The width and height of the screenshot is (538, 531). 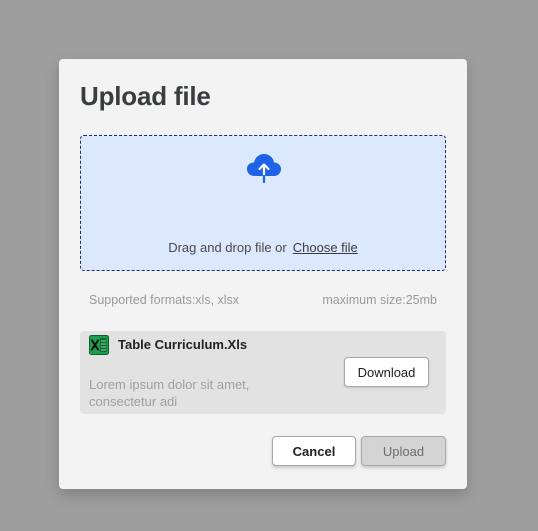 What do you see at coordinates (164, 300) in the screenshot?
I see `supported-formats-text: Supported formats:xls, xlsx` at bounding box center [164, 300].